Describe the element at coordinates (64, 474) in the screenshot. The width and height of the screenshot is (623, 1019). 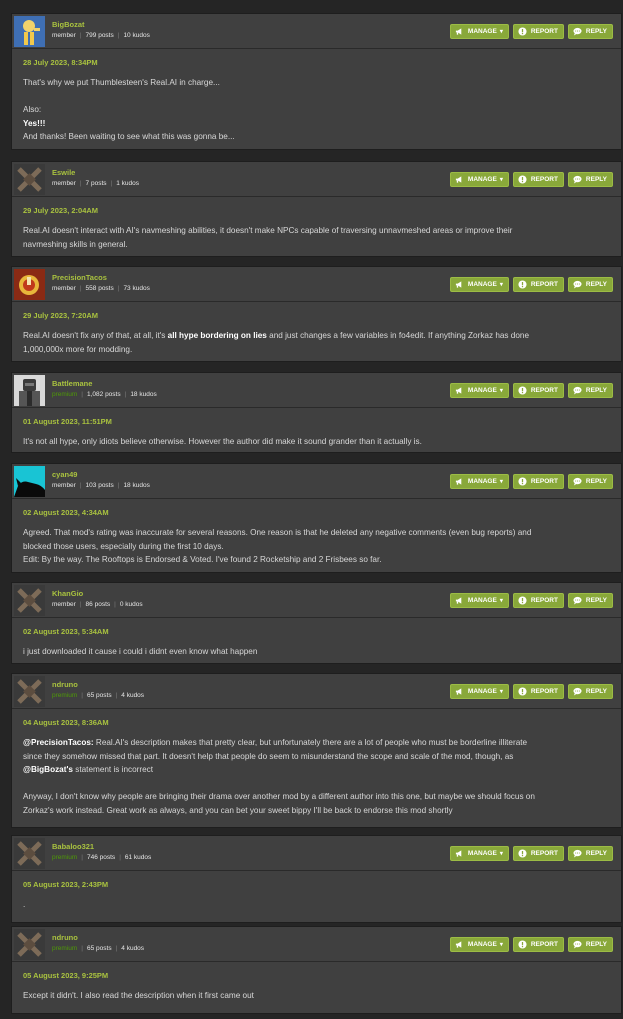
I see `author-name: cyan49` at that location.